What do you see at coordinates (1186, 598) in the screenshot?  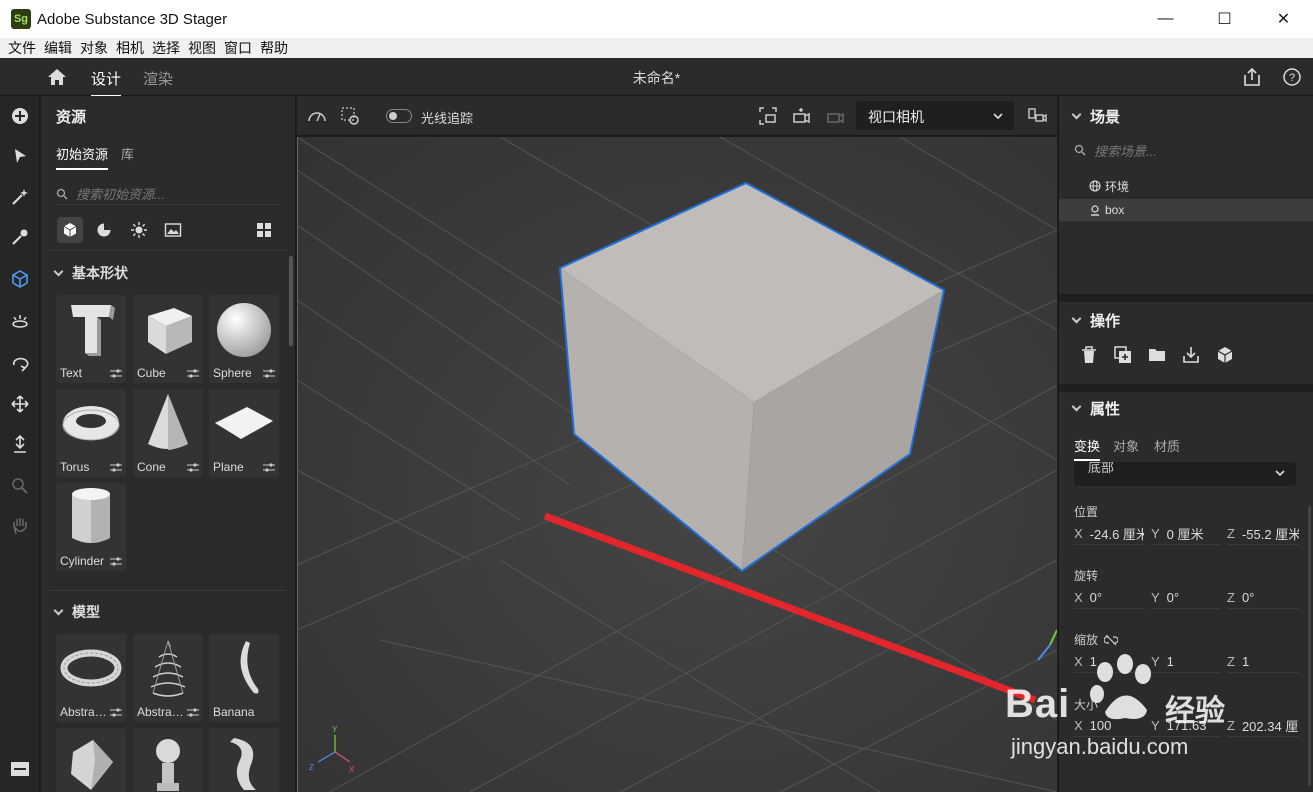 I see `rotation-y-field: Y 0°` at bounding box center [1186, 598].